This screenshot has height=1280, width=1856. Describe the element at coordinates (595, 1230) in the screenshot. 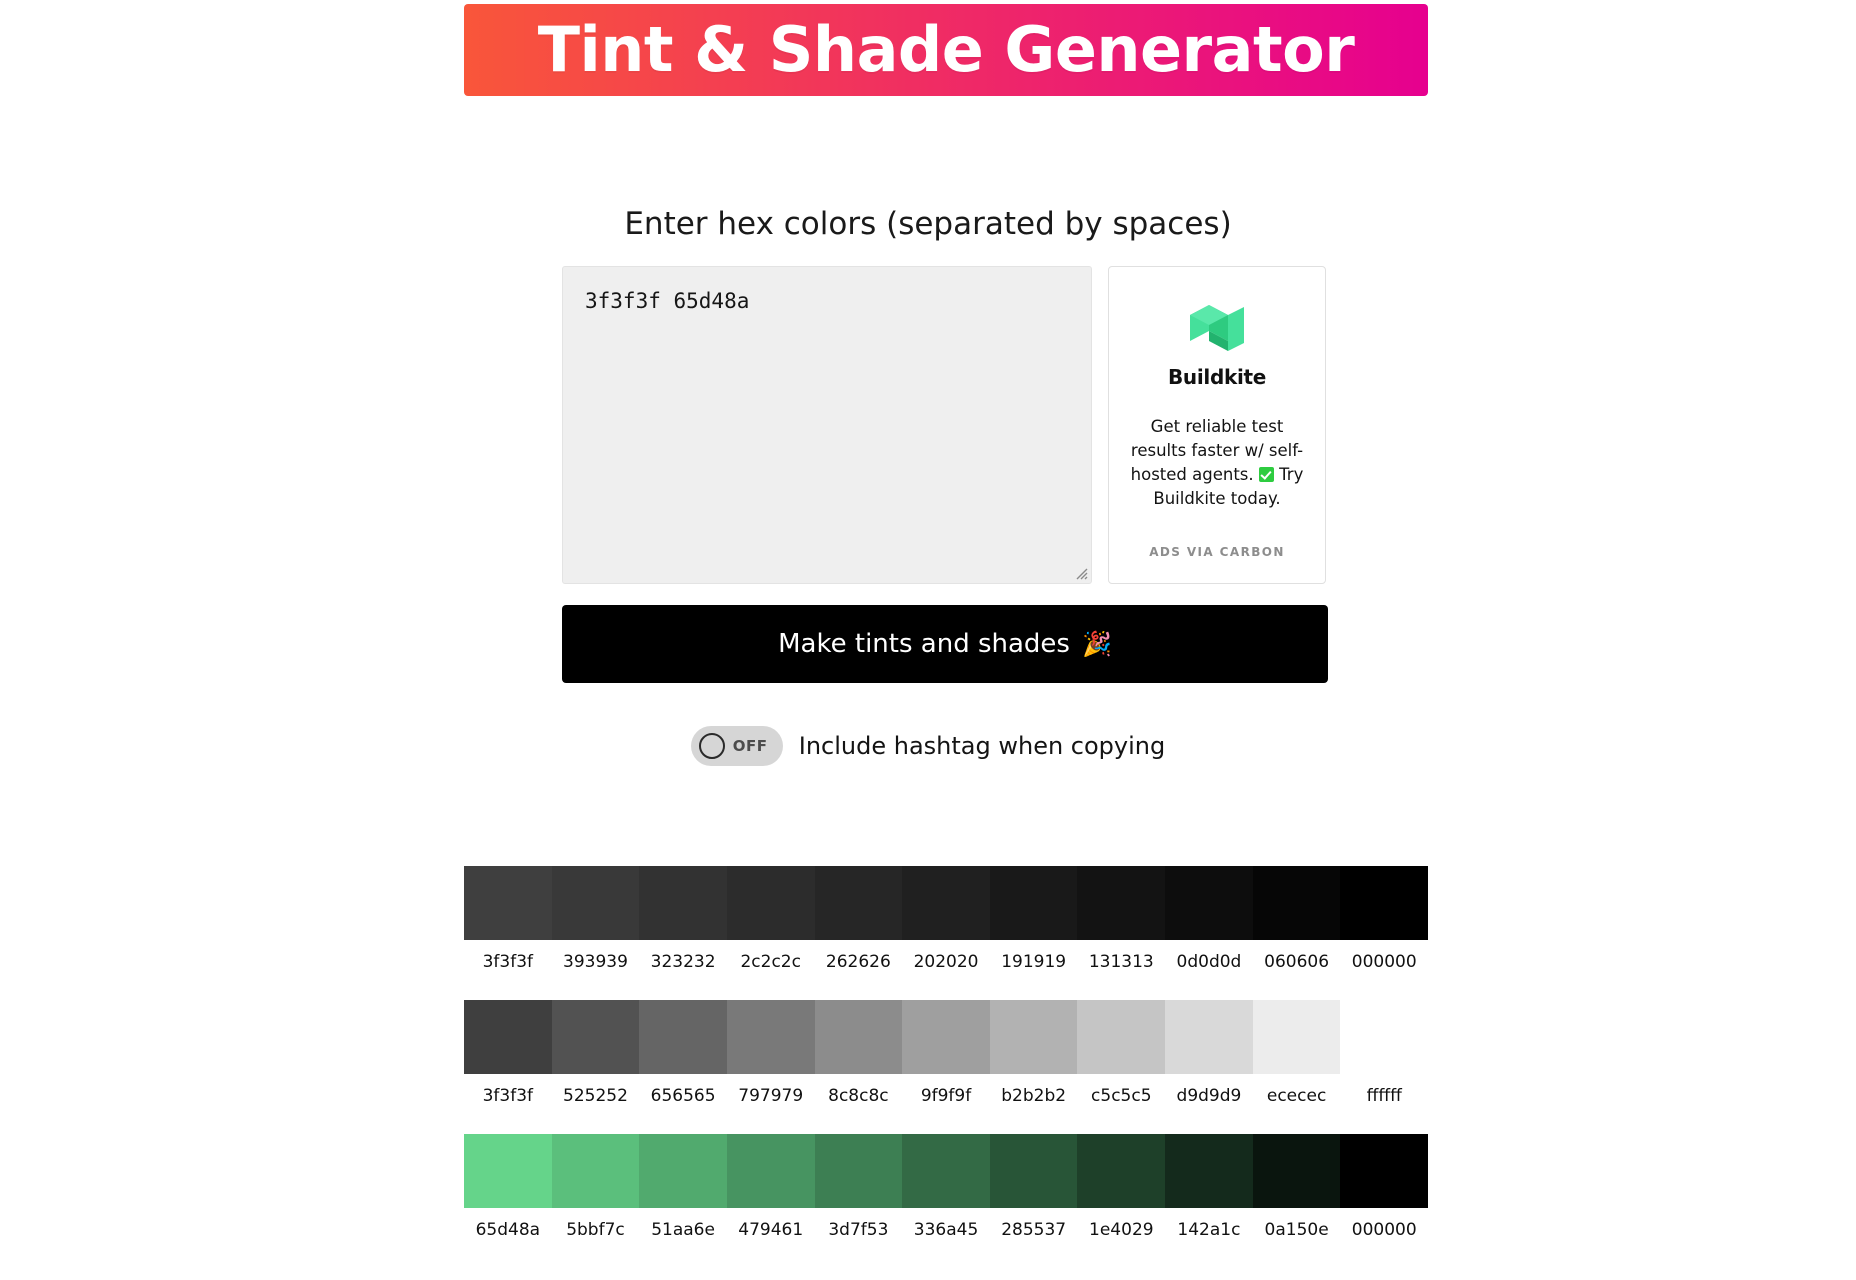

I see `color-swatch-label: 5bbf7c` at that location.